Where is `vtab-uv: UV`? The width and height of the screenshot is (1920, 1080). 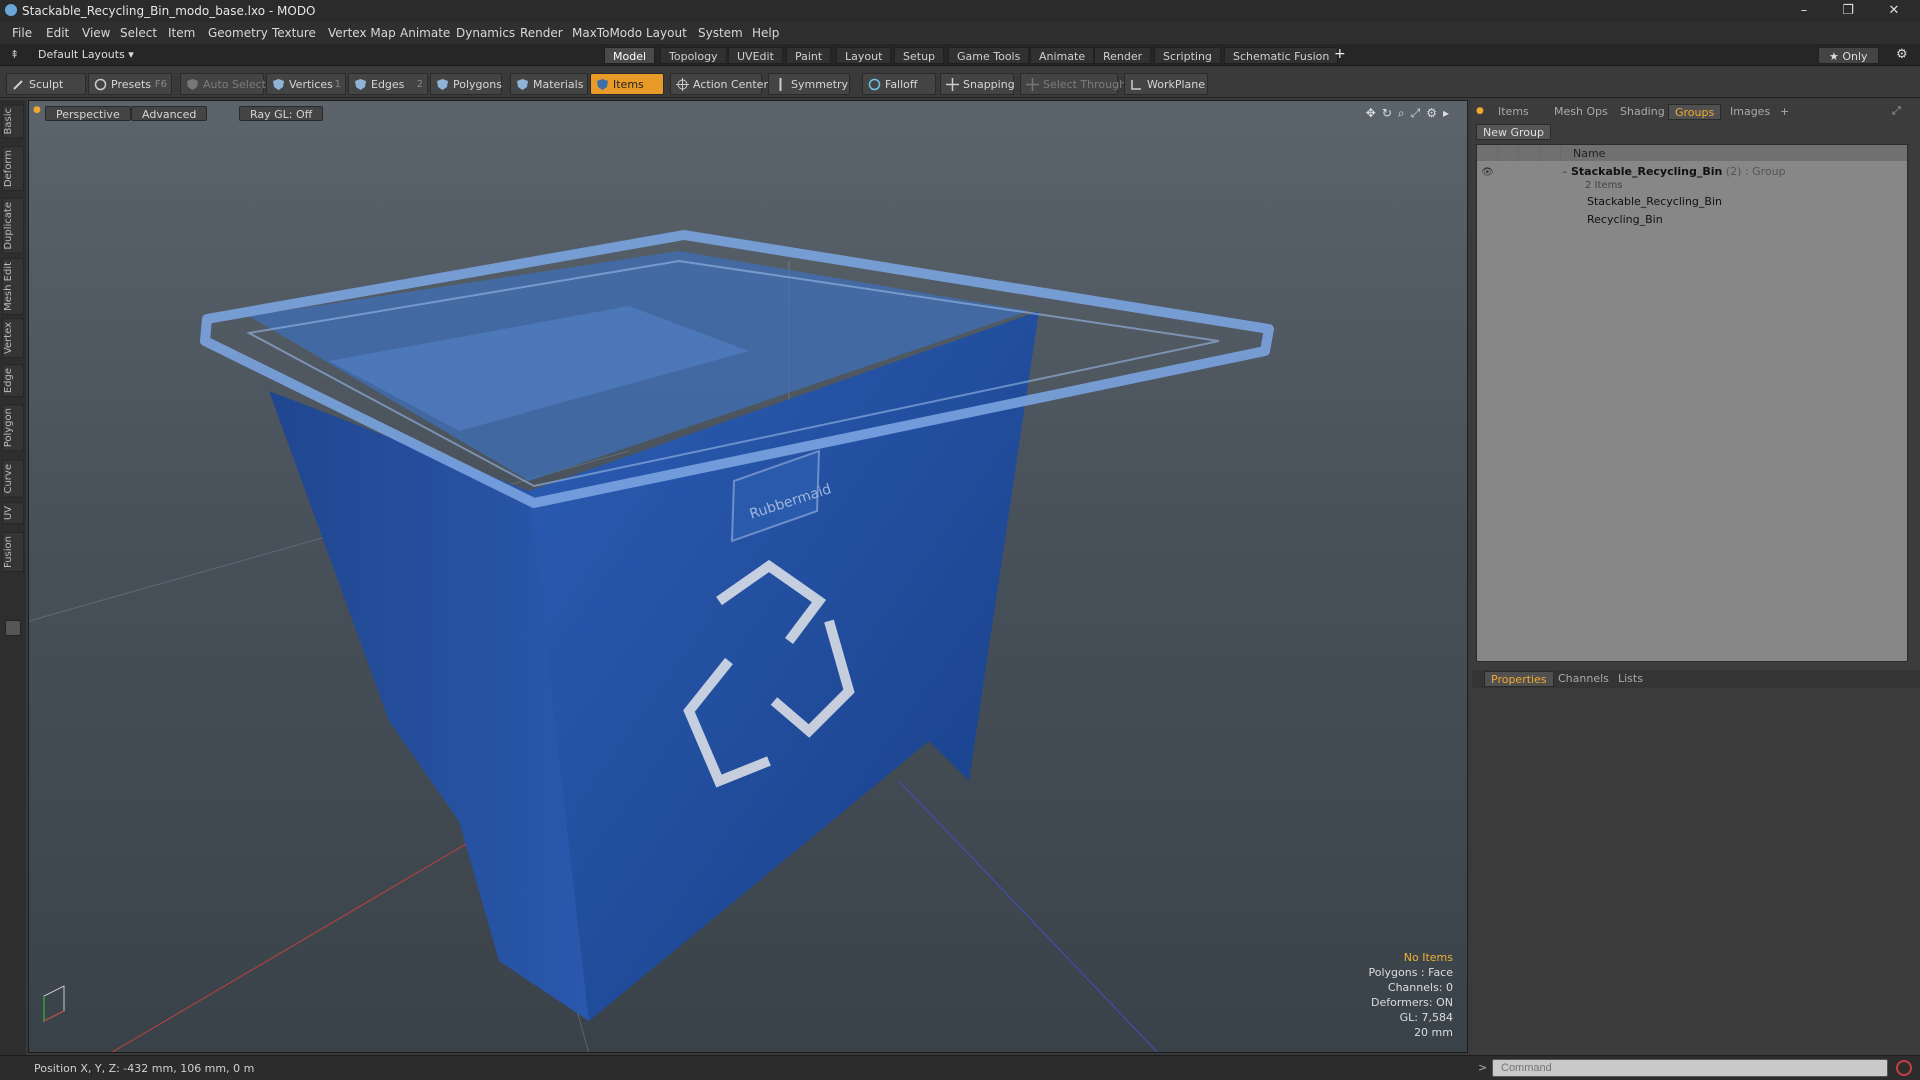
vtab-uv: UV is located at coordinates (13, 513).